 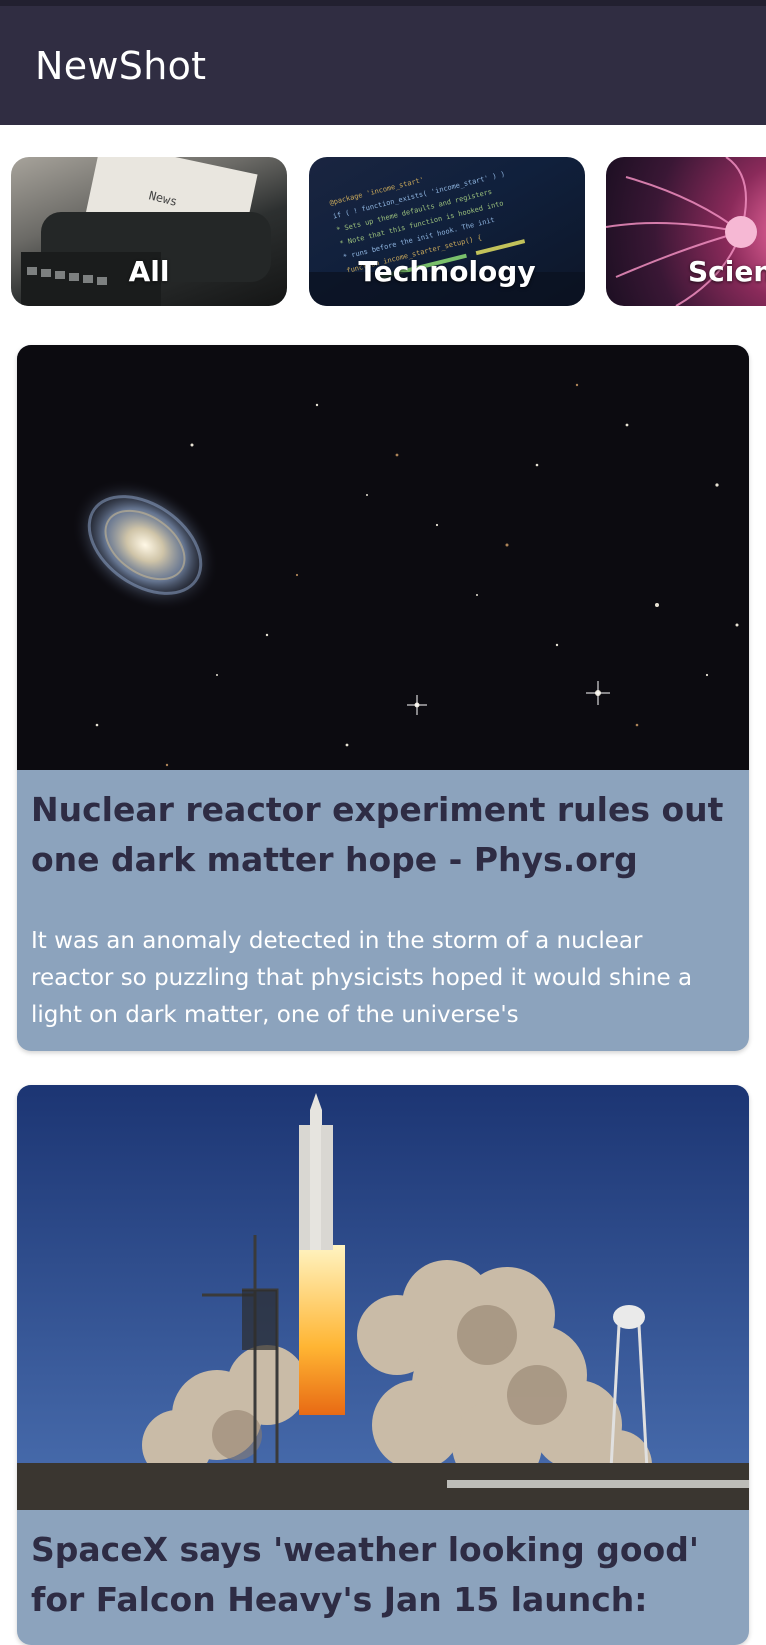 I want to click on category-label: Technology, so click(x=447, y=271).